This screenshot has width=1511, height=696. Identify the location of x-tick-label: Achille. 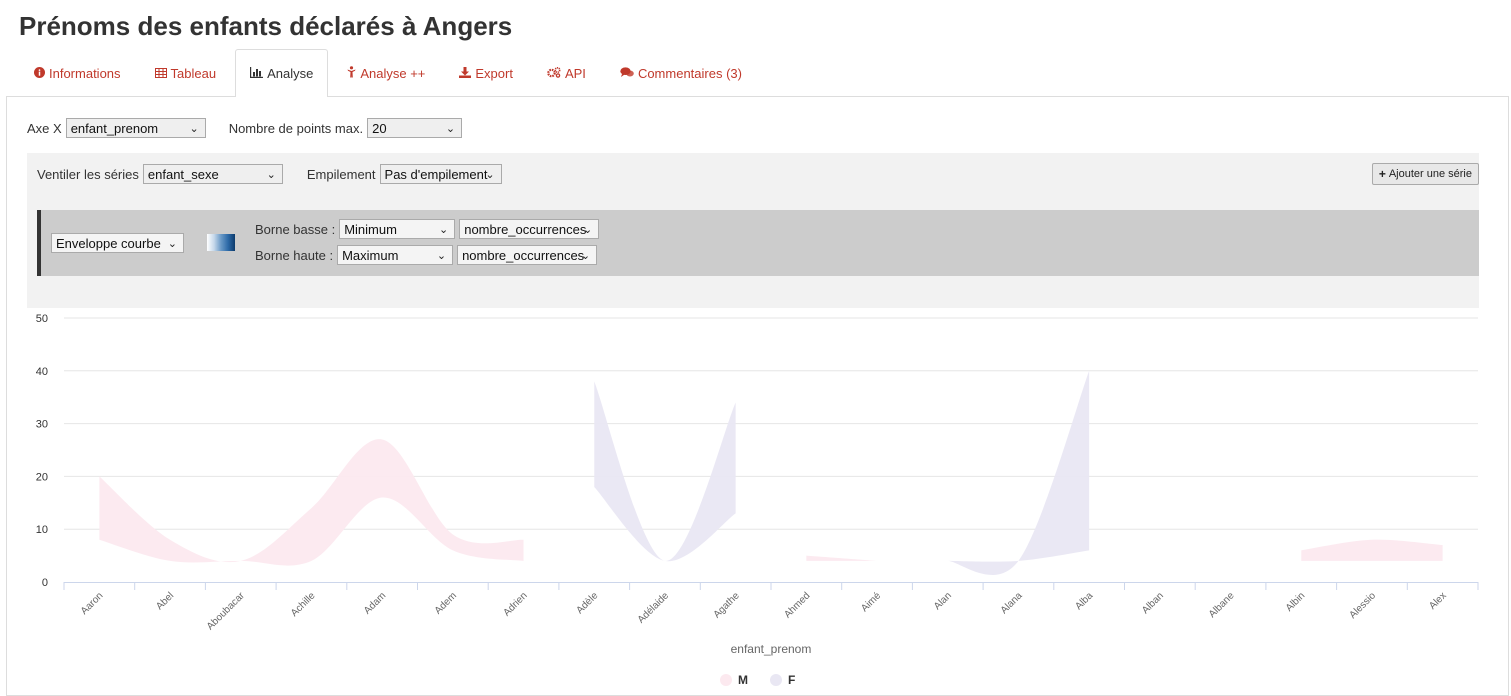
(303, 604).